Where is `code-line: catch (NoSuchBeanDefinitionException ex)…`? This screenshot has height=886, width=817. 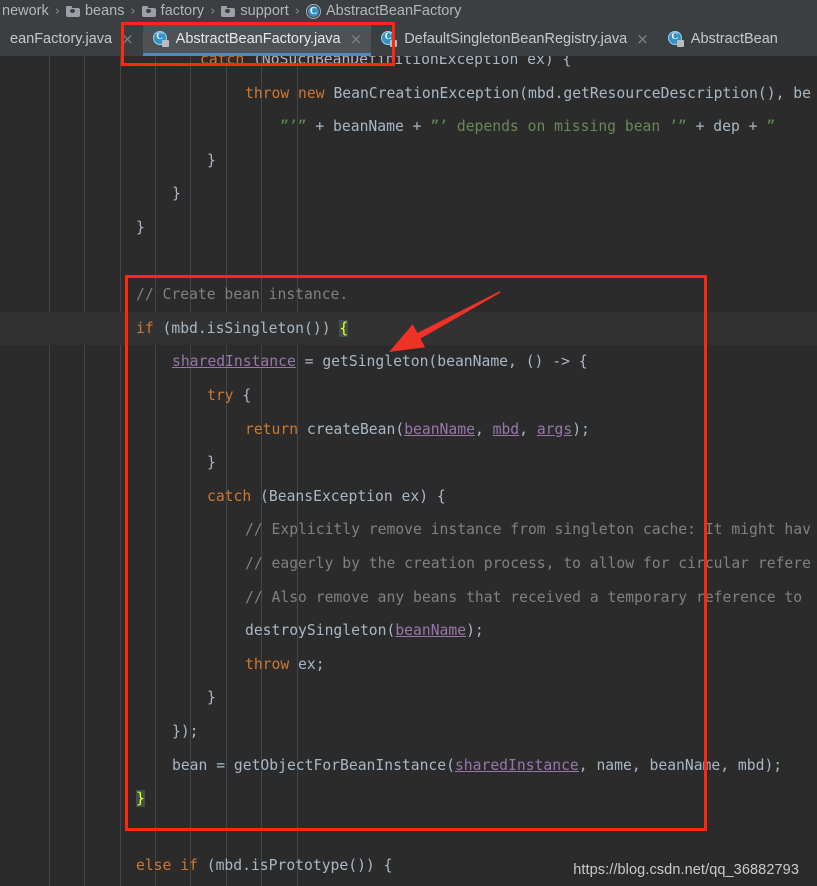
code-line: catch (NoSuchBeanDefinitionException ex)… is located at coordinates (385, 66).